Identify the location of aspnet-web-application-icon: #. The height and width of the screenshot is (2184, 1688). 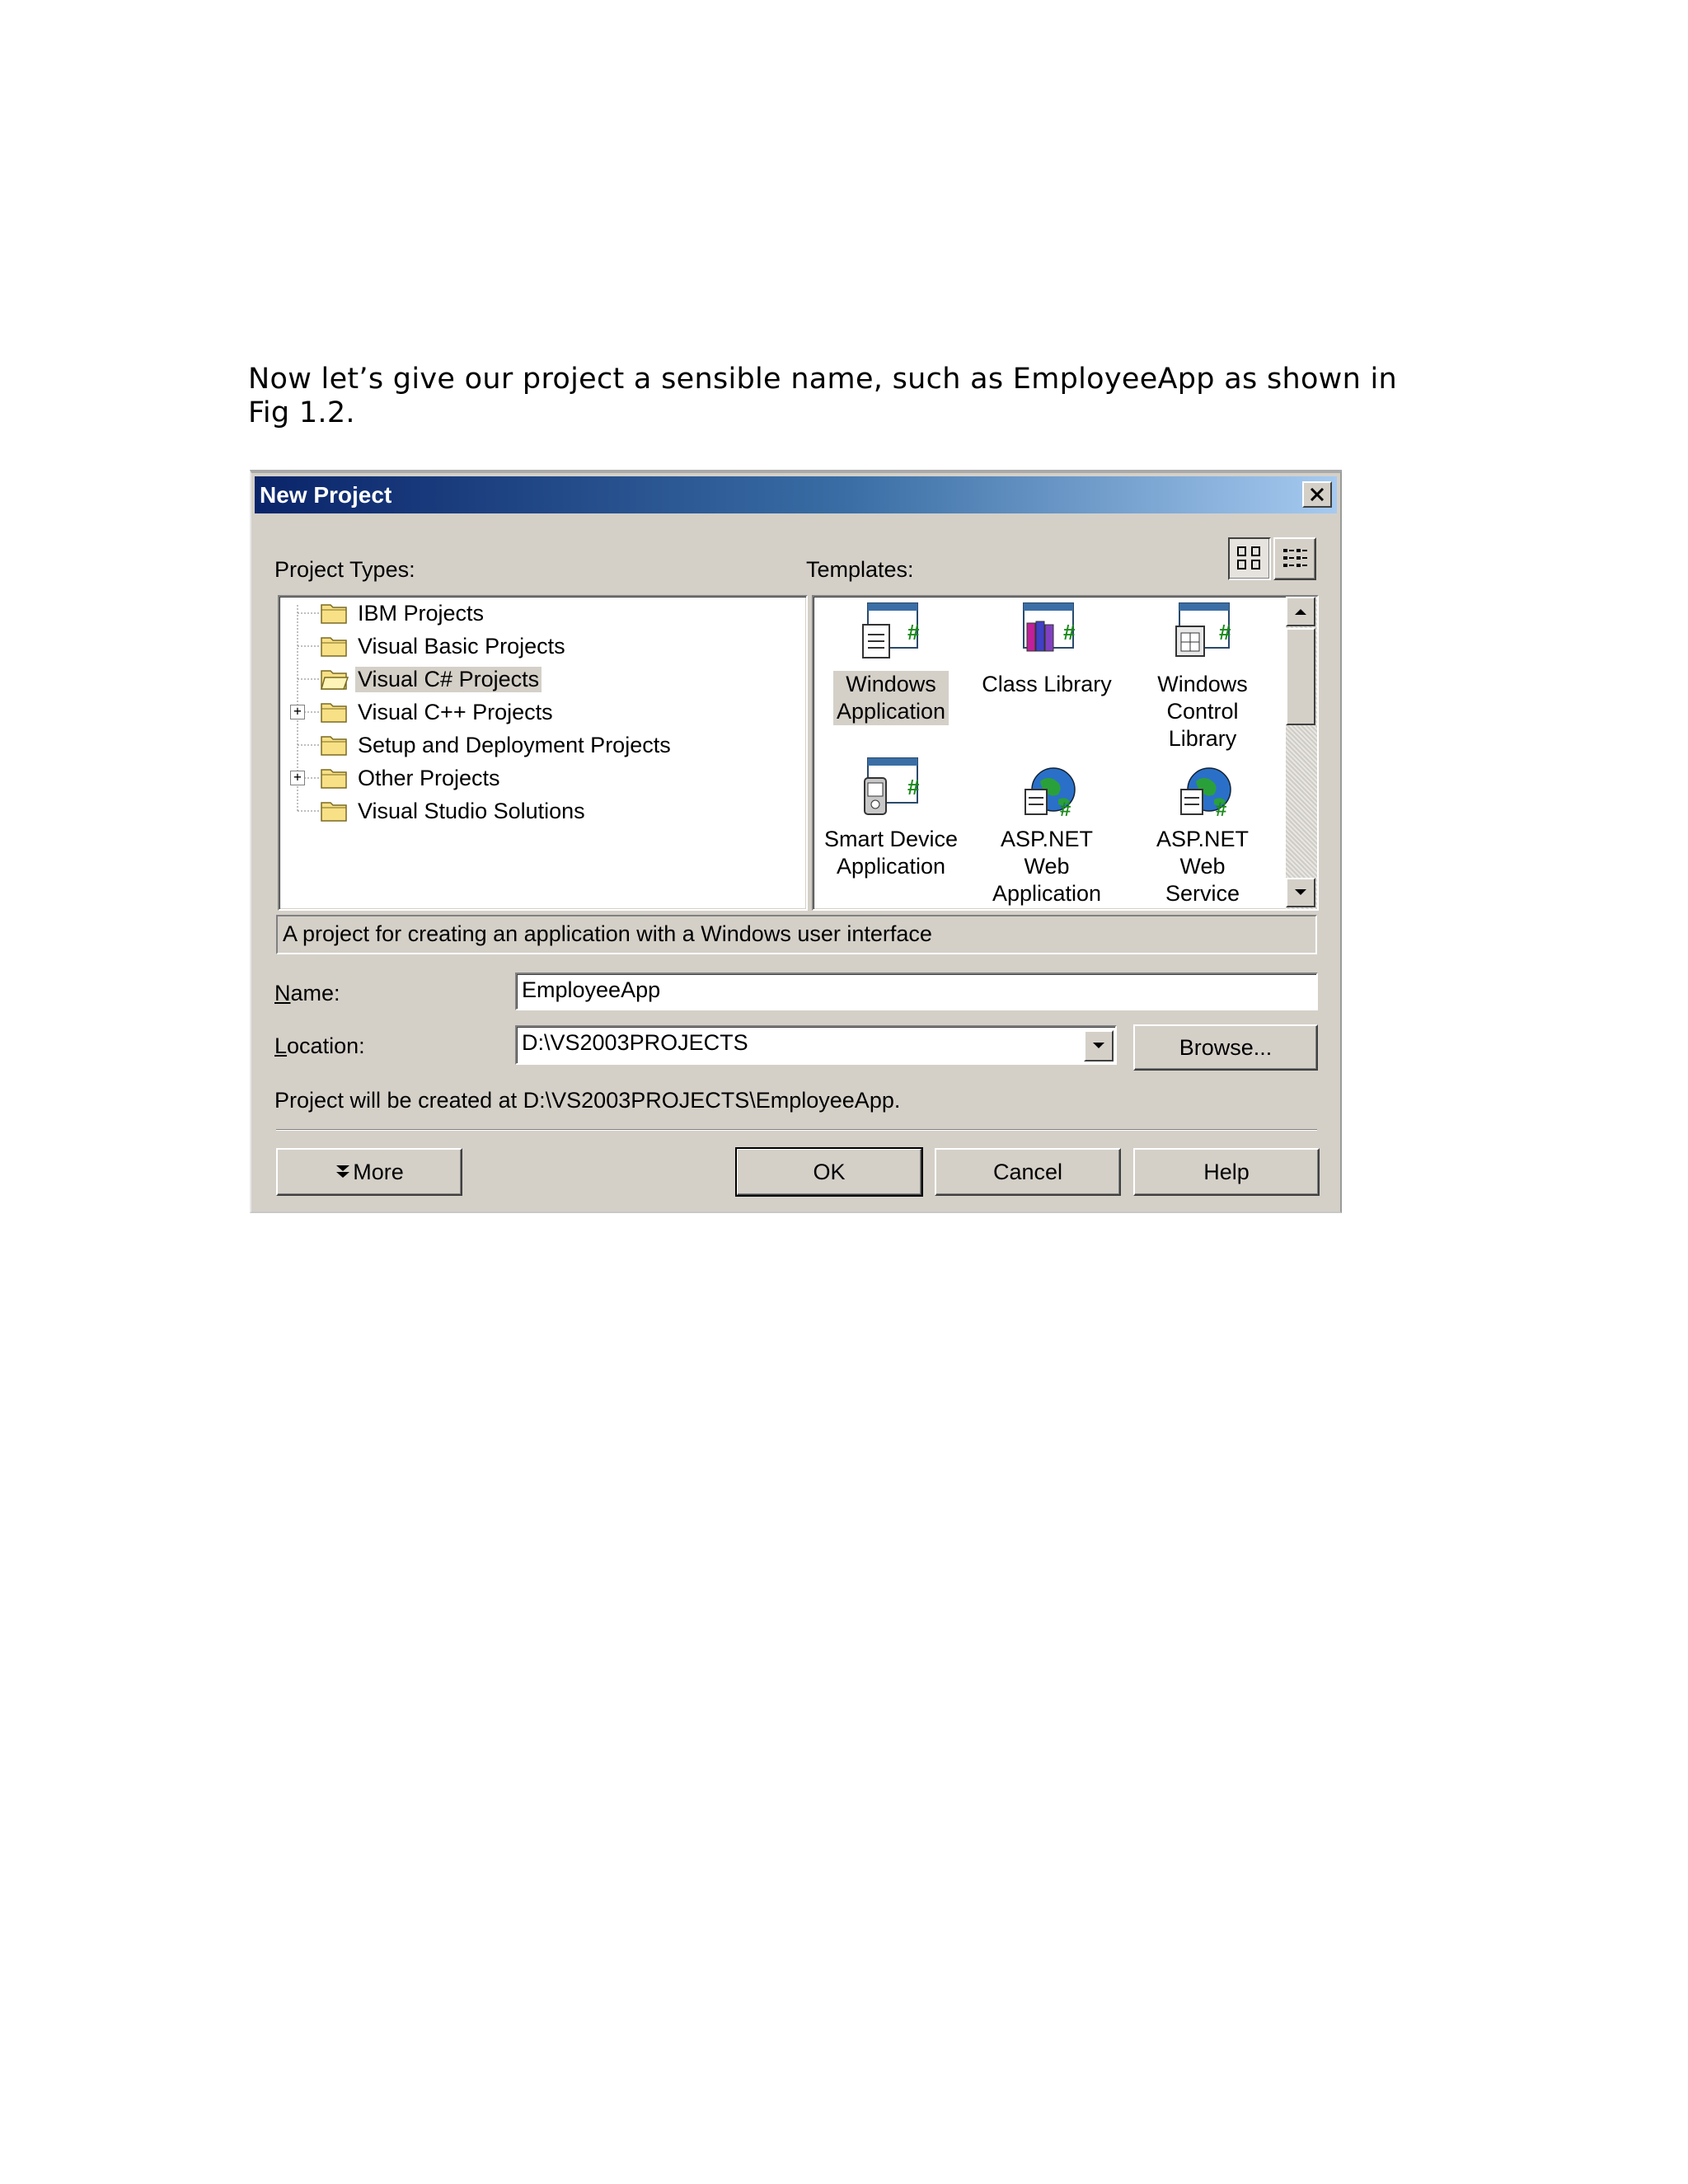
(1050, 793).